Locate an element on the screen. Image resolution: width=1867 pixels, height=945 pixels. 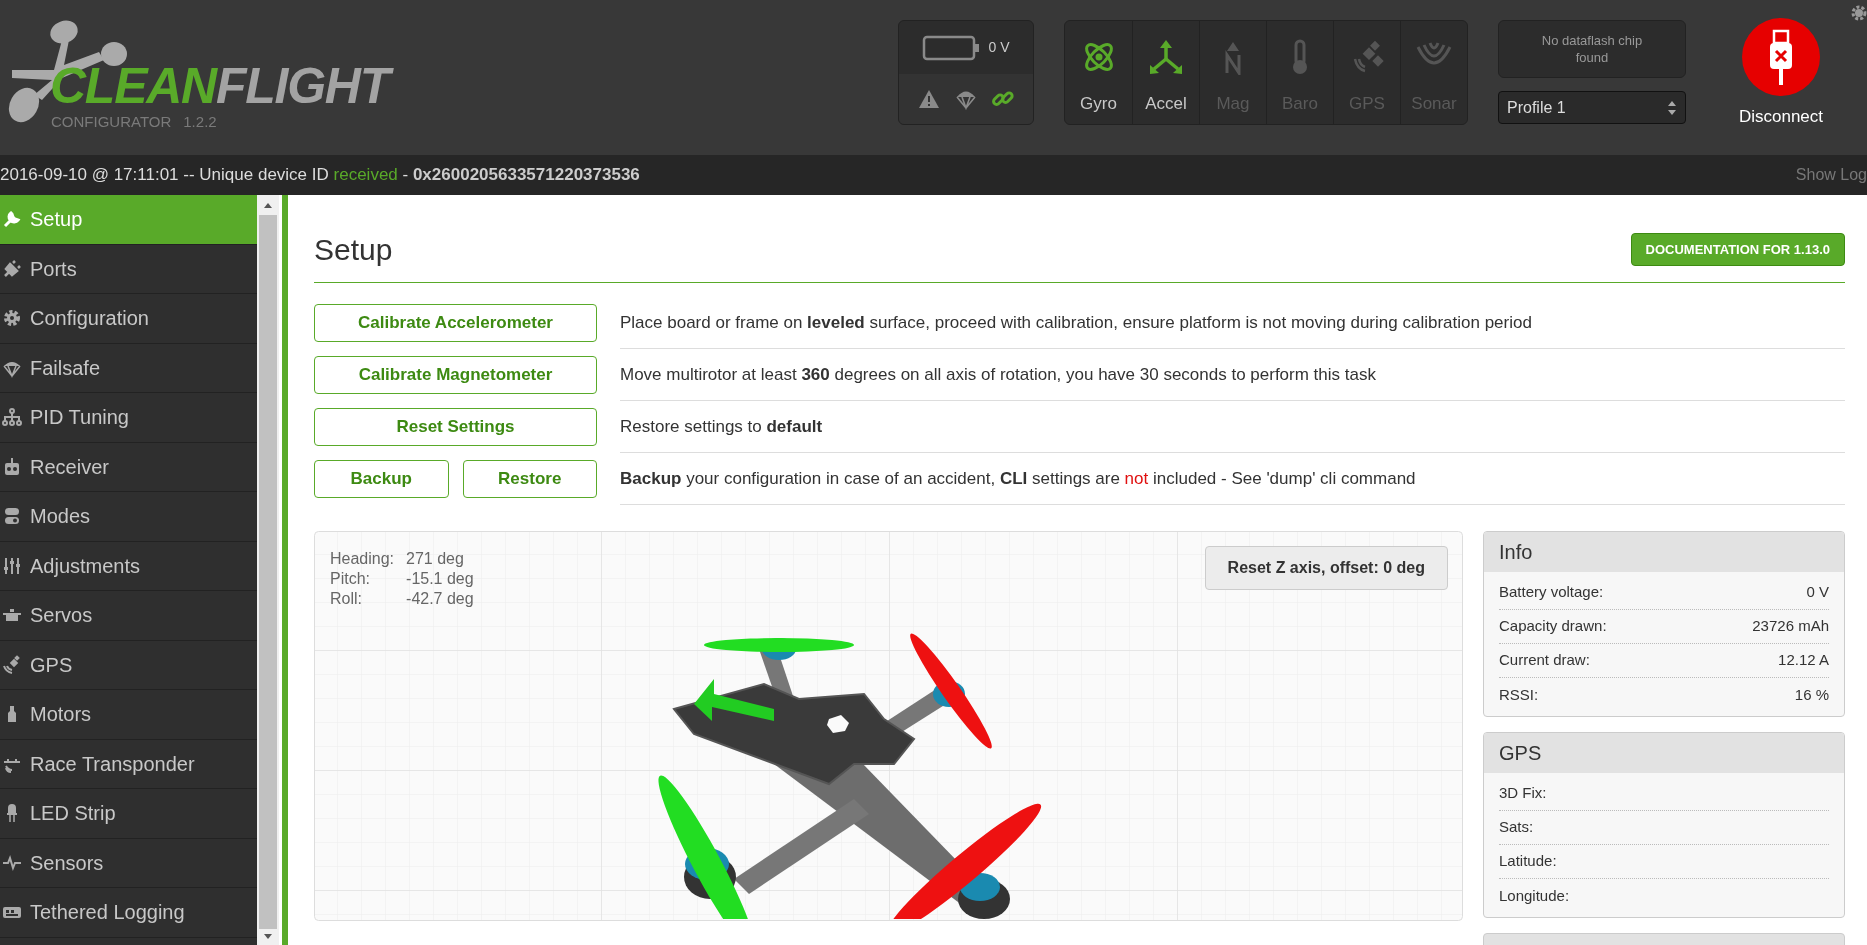
action-description: Restore settings to default is located at coordinates (1232, 427).